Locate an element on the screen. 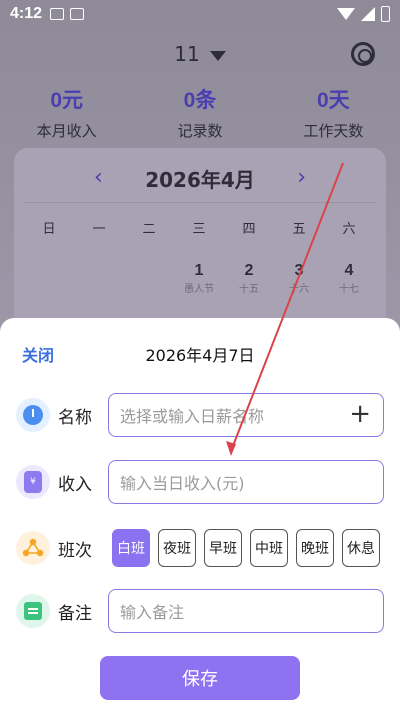  income-input: 输入当日收入(元) is located at coordinates (246, 482).